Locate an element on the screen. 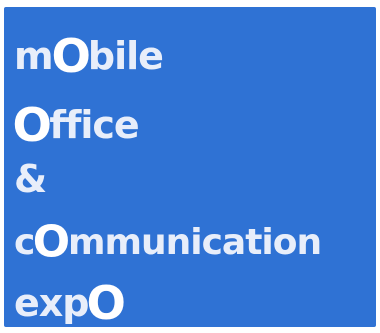 The width and height of the screenshot is (380, 333). logo-text: mmunication is located at coordinates (194, 242).